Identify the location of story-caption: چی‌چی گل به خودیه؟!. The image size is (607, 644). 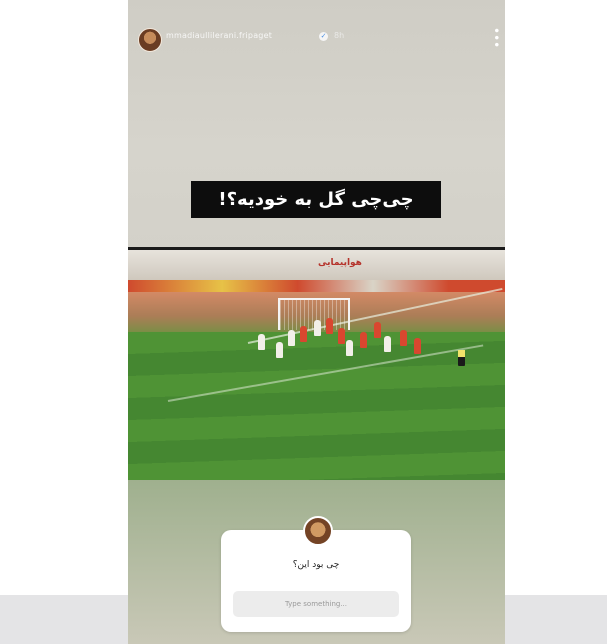
(316, 199).